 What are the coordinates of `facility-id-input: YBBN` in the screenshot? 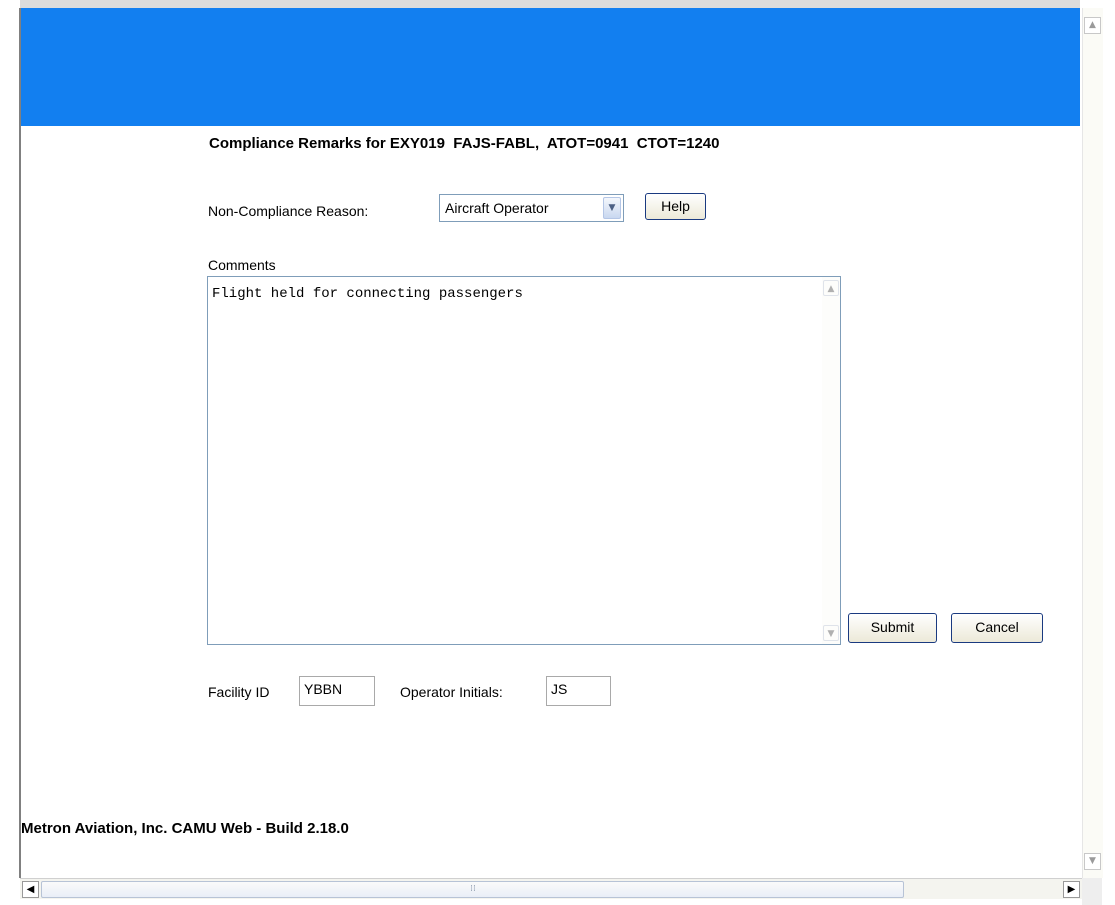 It's located at (337, 691).